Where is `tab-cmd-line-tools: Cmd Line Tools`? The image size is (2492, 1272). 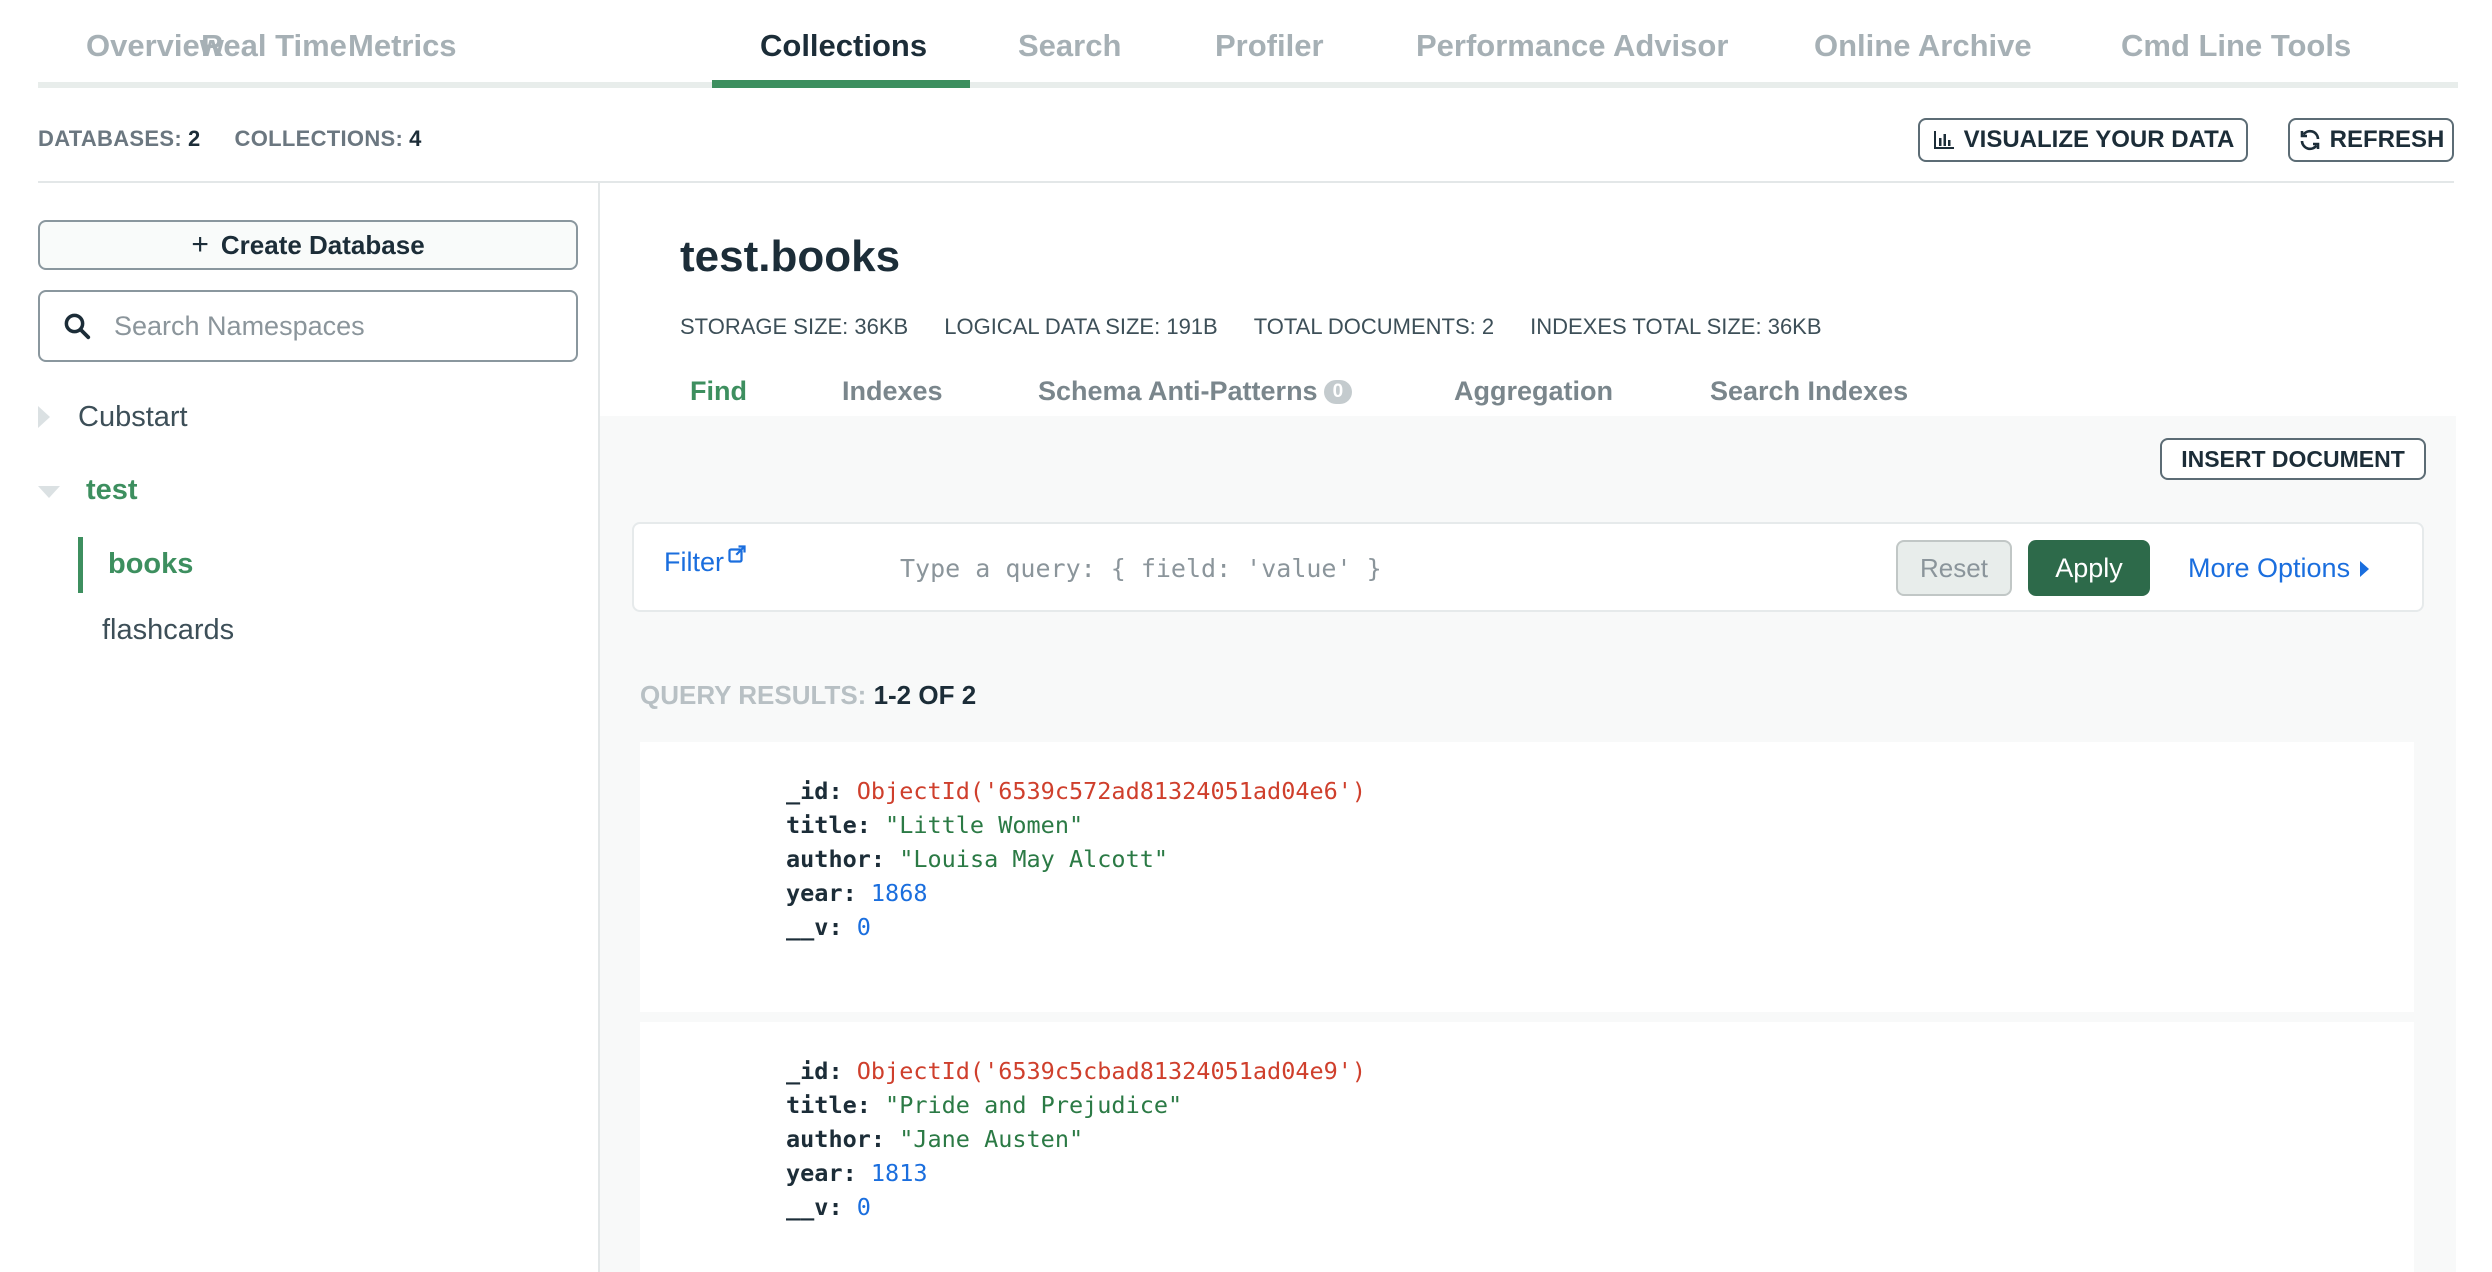
tab-cmd-line-tools: Cmd Line Tools is located at coordinates (2236, 46).